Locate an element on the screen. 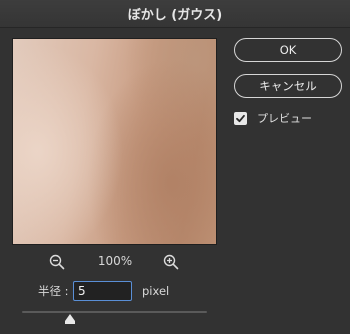 Image resolution: width=350 pixels, height=334 pixels. radius-unit: pixel is located at coordinates (156, 291).